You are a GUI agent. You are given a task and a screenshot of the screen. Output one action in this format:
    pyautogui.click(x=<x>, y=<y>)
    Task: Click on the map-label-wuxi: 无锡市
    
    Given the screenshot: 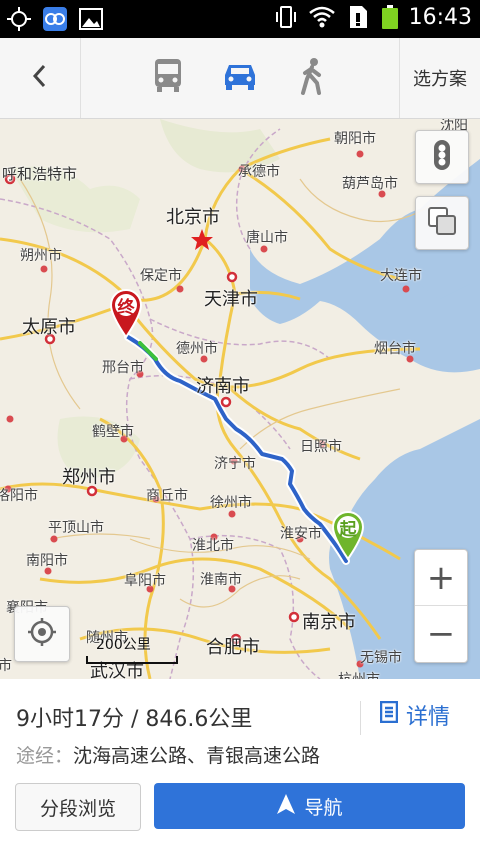 What is the action you would take?
    pyautogui.click(x=381, y=658)
    